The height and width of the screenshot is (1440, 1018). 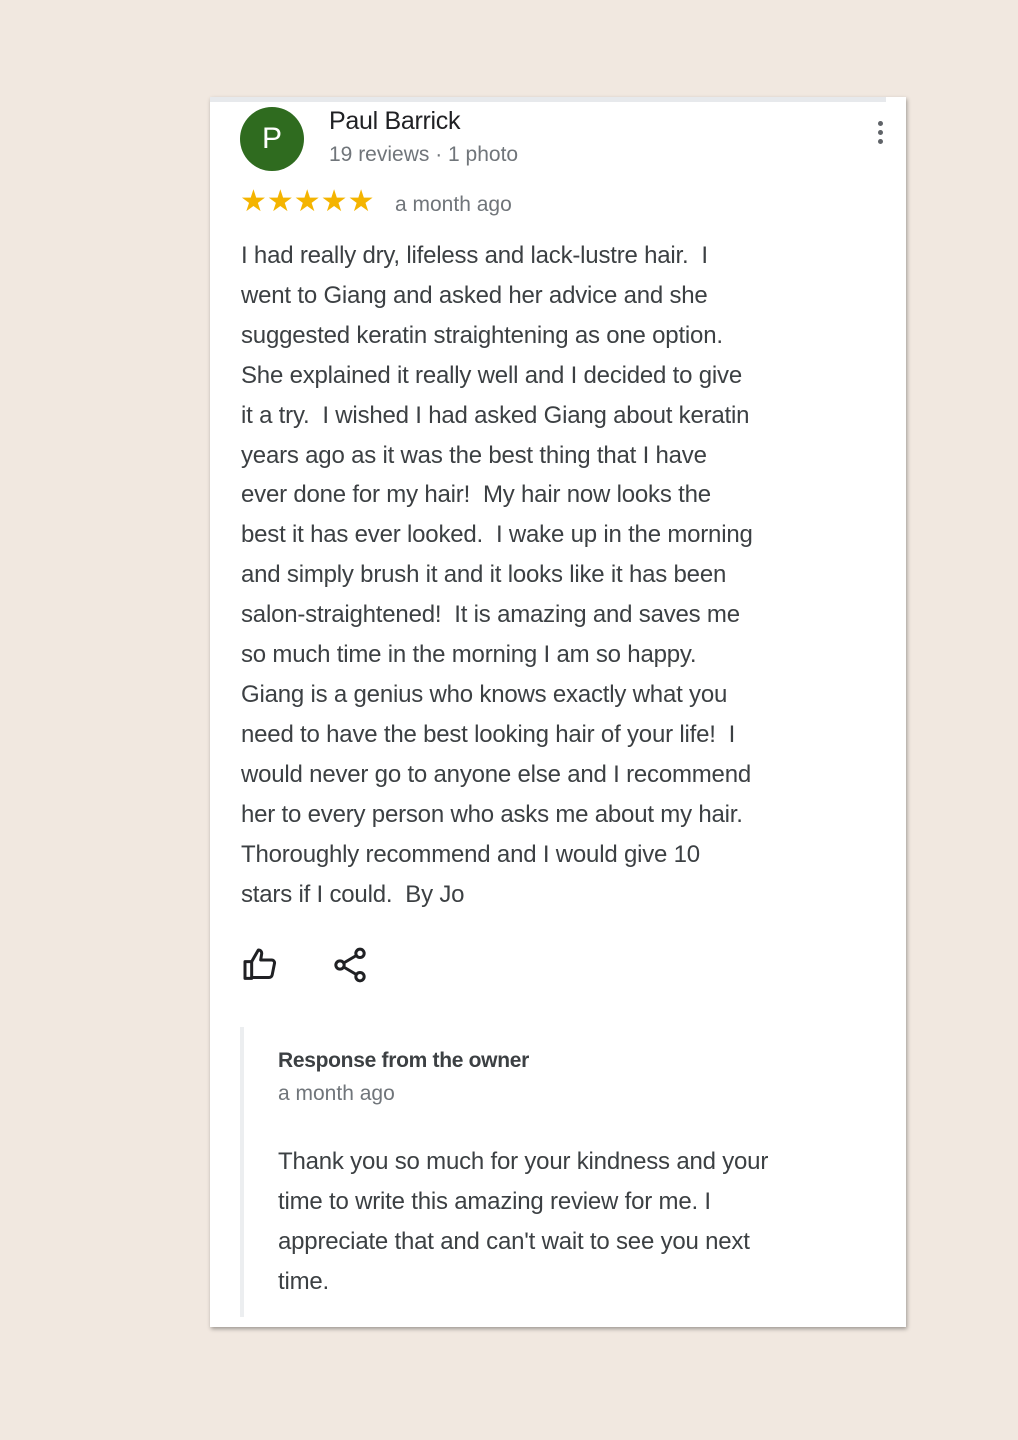 What do you see at coordinates (403, 1060) in the screenshot?
I see `owner-response-title: Response from the owner` at bounding box center [403, 1060].